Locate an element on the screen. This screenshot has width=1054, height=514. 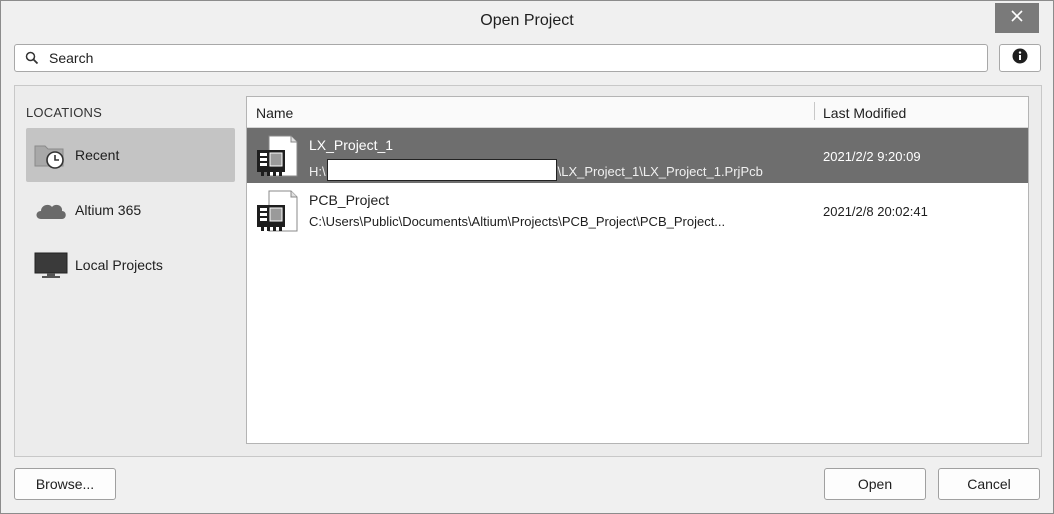
open-button: Open is located at coordinates (875, 484).